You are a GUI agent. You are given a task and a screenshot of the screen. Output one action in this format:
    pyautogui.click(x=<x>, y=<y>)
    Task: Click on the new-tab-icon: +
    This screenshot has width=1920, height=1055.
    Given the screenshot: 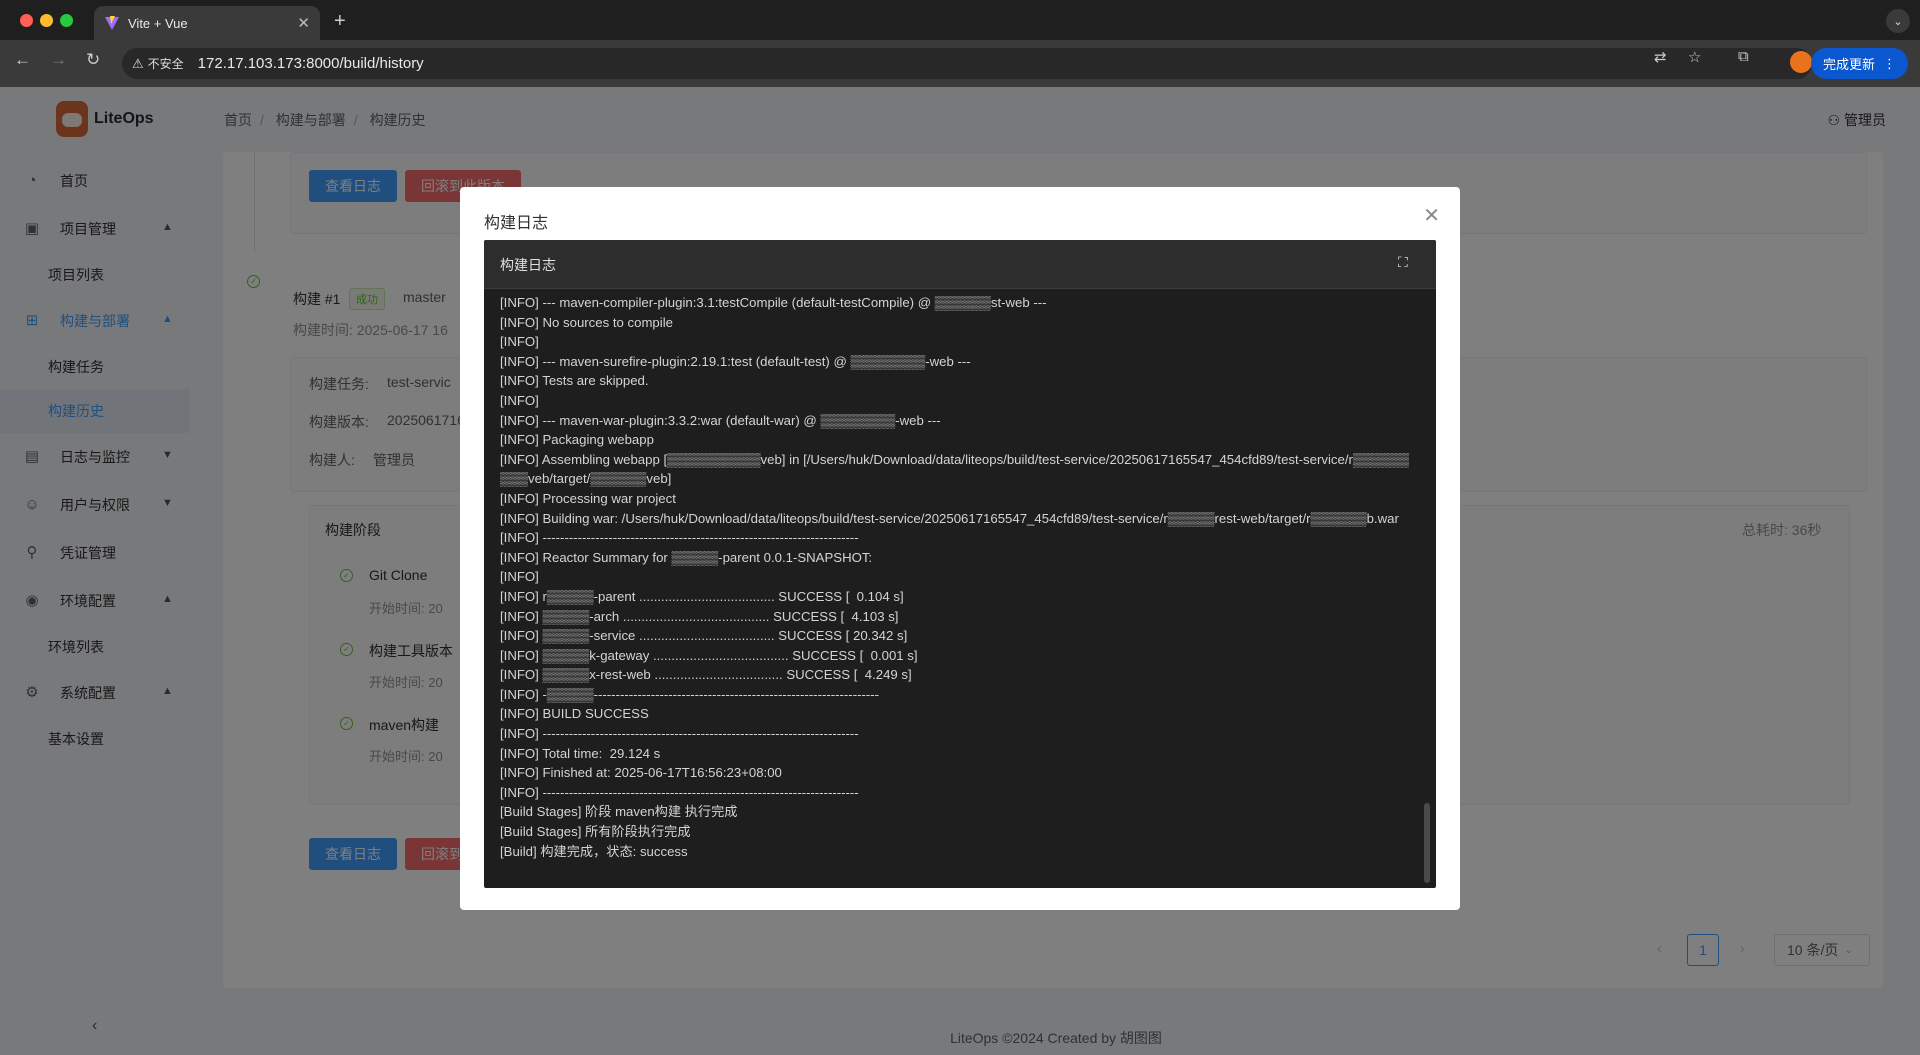 What is the action you would take?
    pyautogui.click(x=340, y=21)
    